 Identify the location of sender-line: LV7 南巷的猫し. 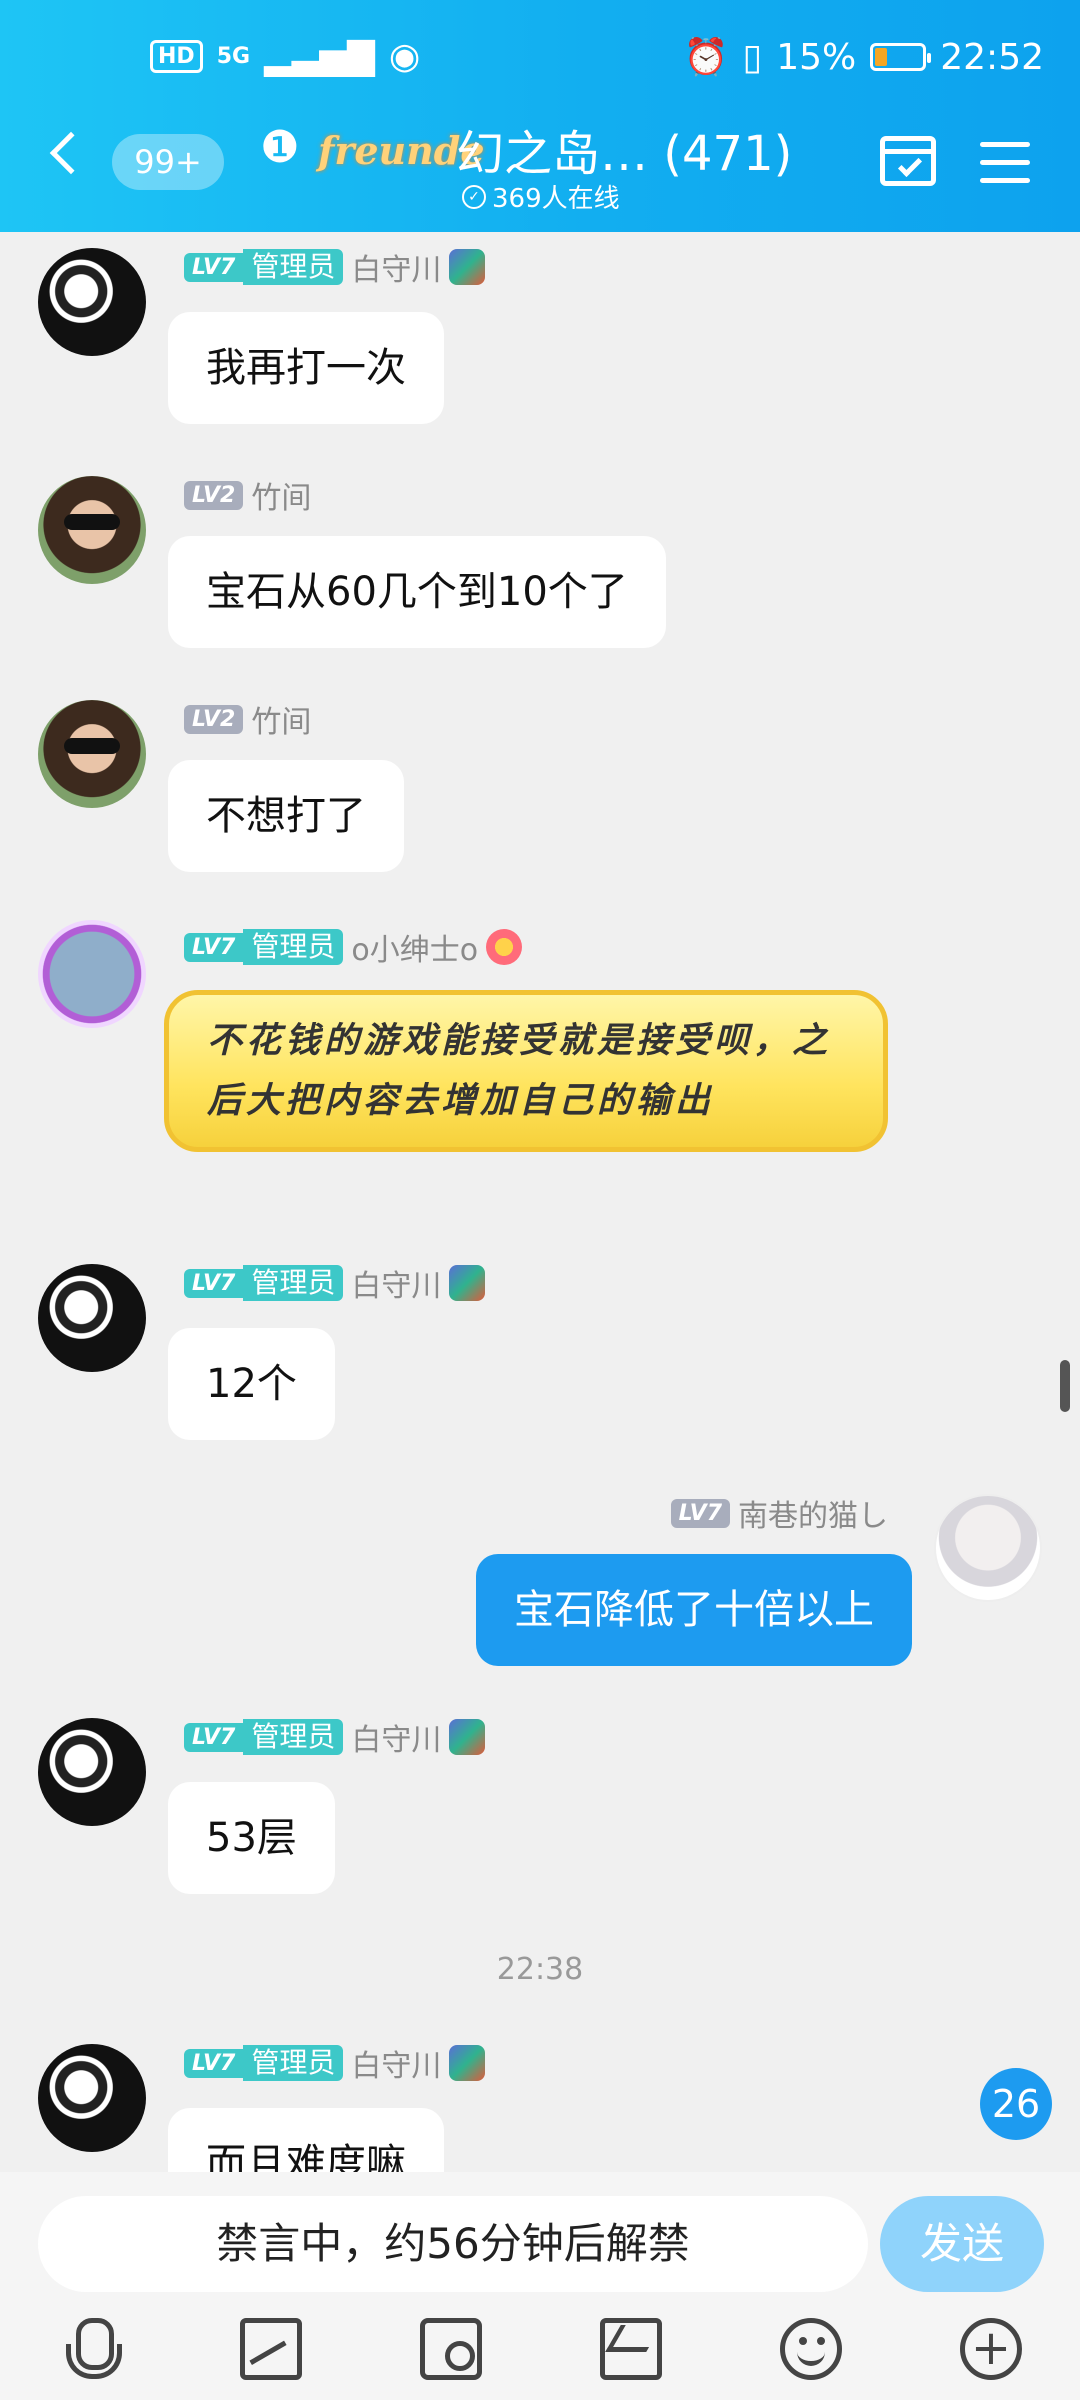
(779, 1513).